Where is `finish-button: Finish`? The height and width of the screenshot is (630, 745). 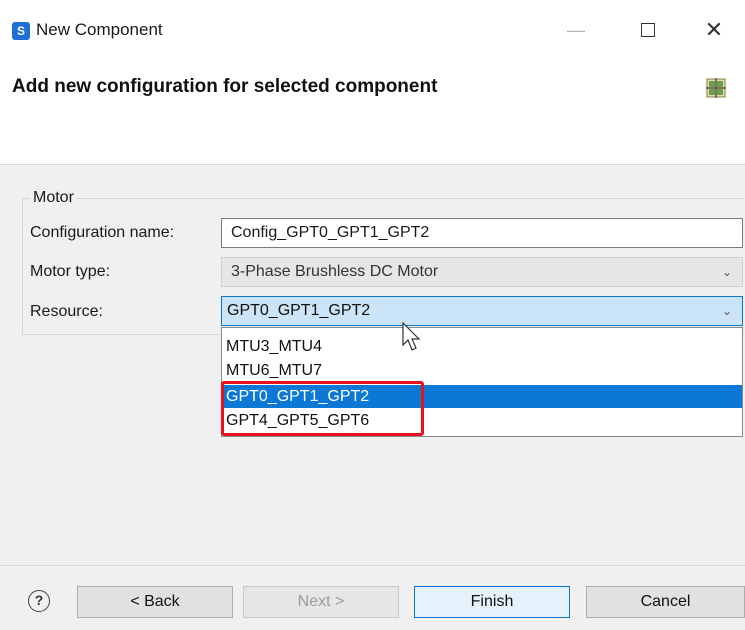
finish-button: Finish is located at coordinates (492, 602).